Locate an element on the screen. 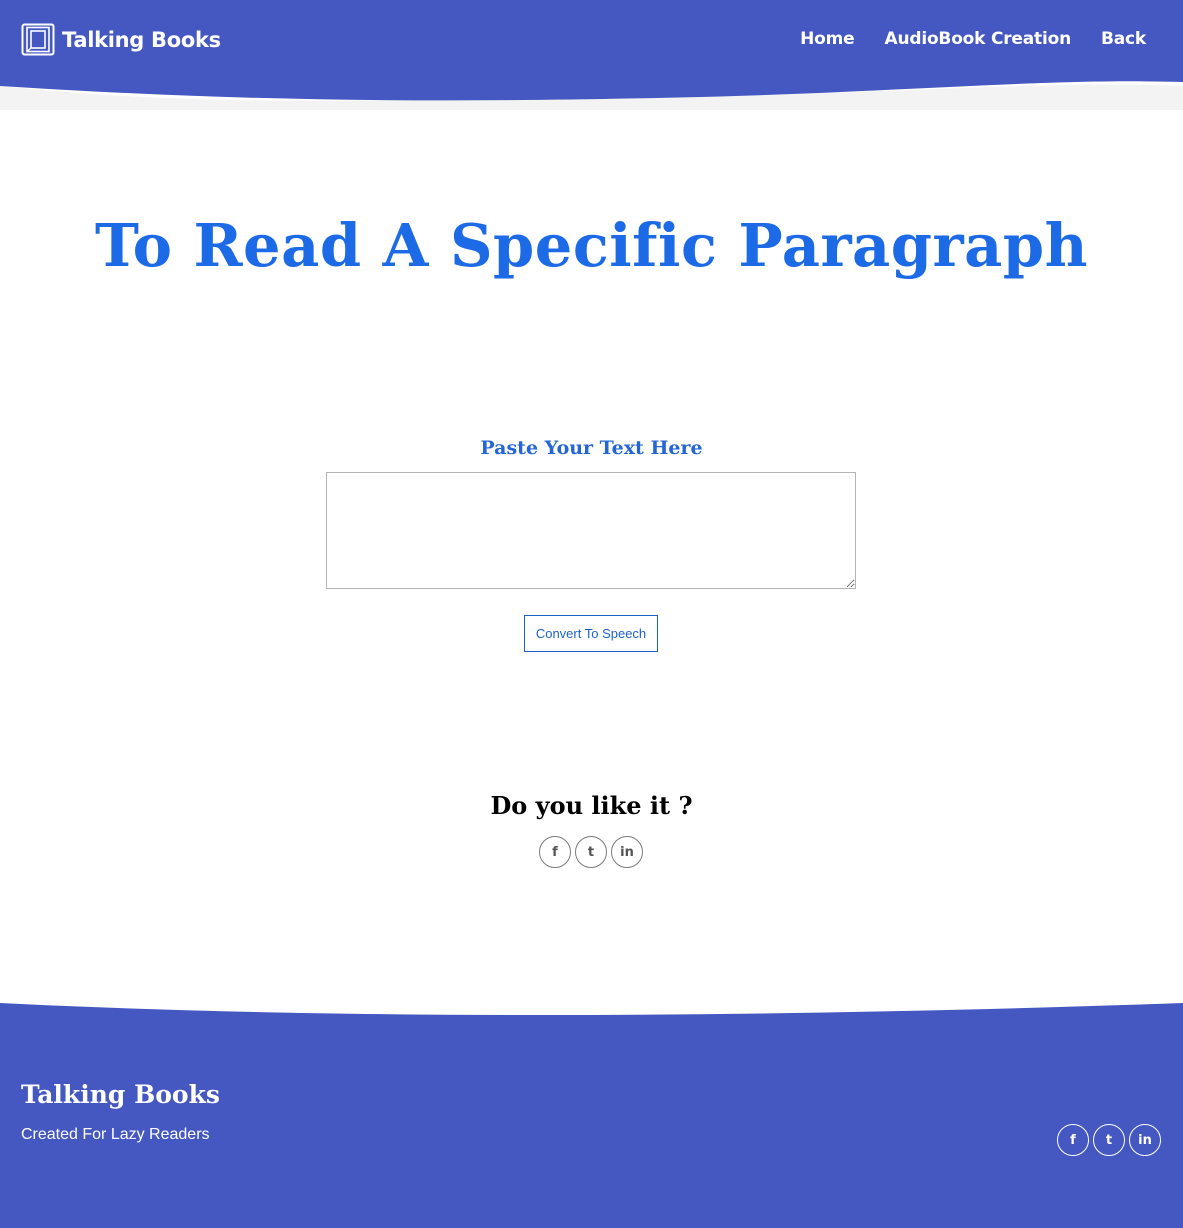 The width and height of the screenshot is (1183, 1228). paste-text-label: Paste Your Text Here is located at coordinates (591, 448).